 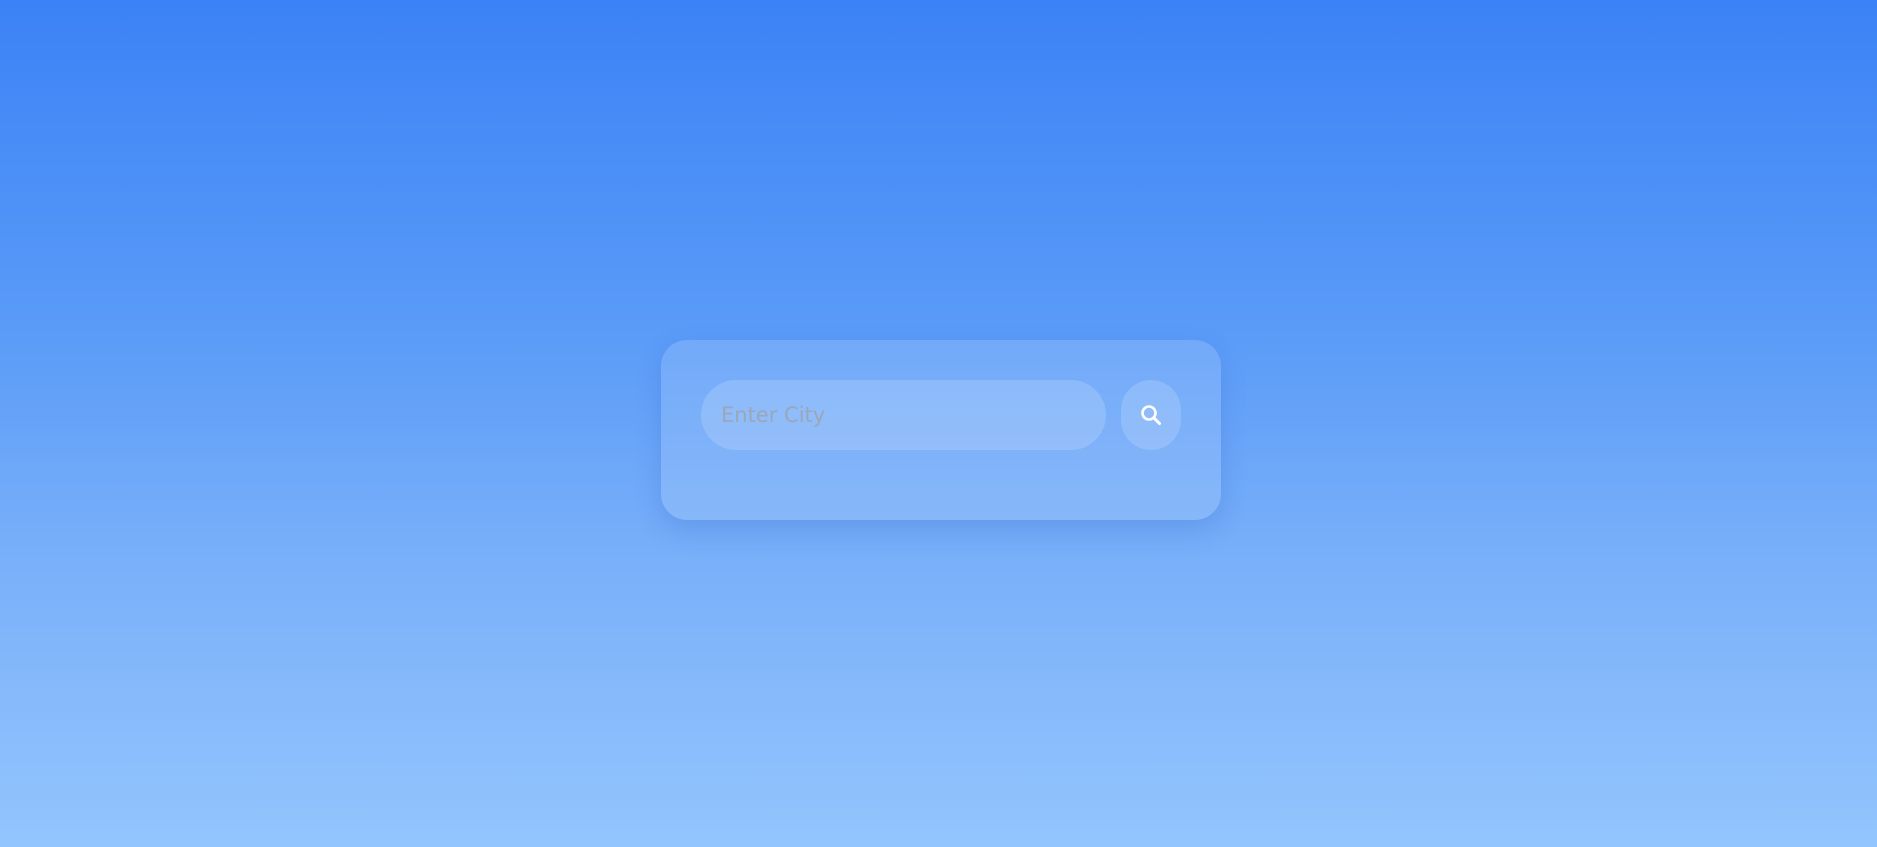 What do you see at coordinates (903, 415) in the screenshot?
I see `city-search-input` at bounding box center [903, 415].